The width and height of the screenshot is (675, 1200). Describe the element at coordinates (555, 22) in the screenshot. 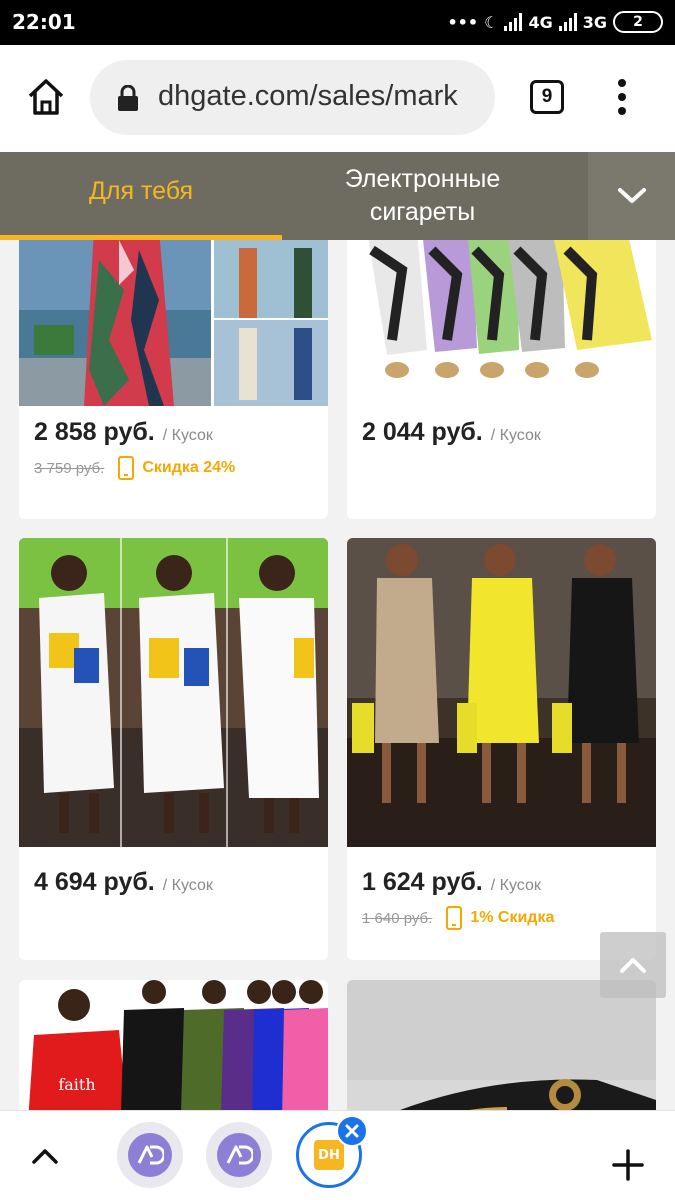

I see `status-icons: ••• ☾ 4G 3G 2` at that location.